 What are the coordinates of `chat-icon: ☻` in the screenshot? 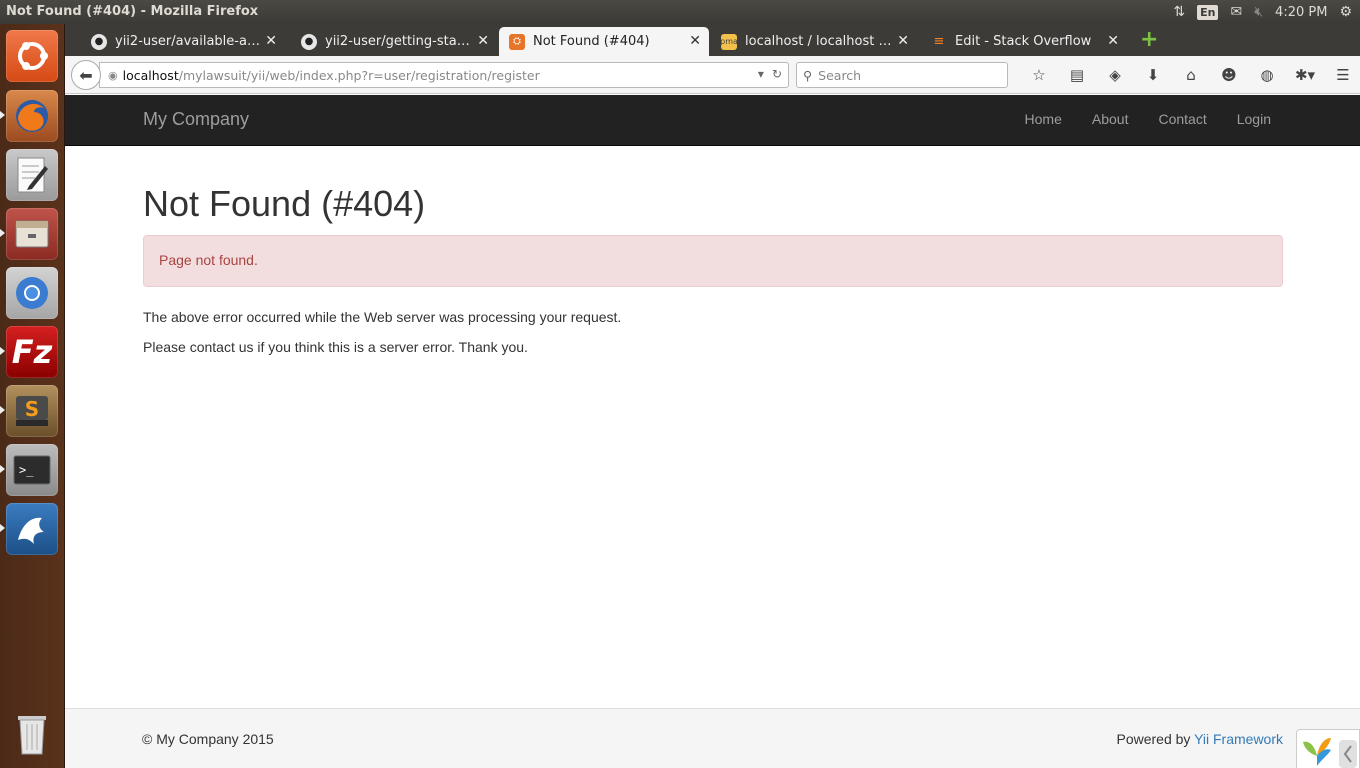 It's located at (1229, 75).